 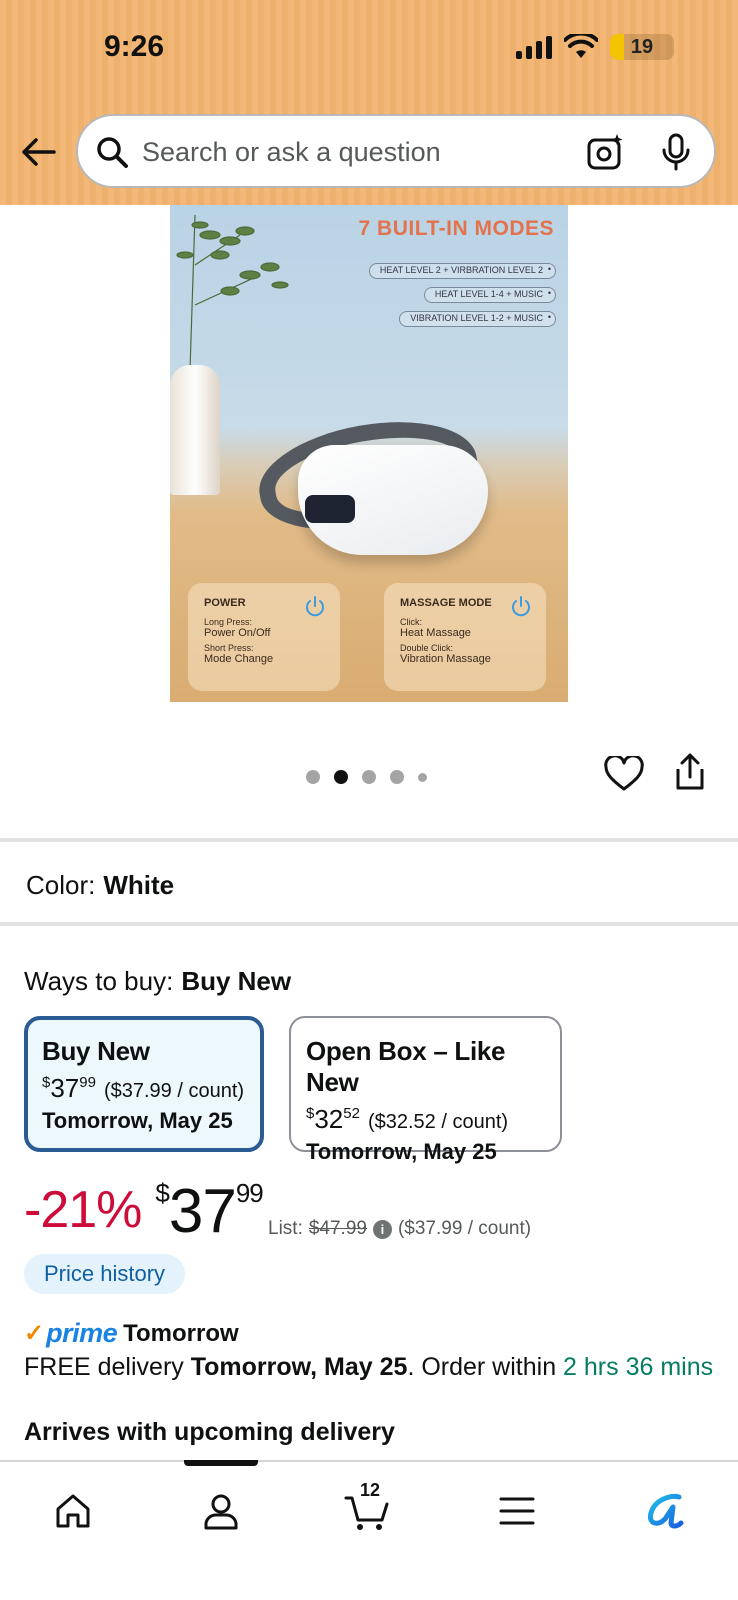 I want to click on delivery-middle: . Order within, so click(x=485, y=1367).